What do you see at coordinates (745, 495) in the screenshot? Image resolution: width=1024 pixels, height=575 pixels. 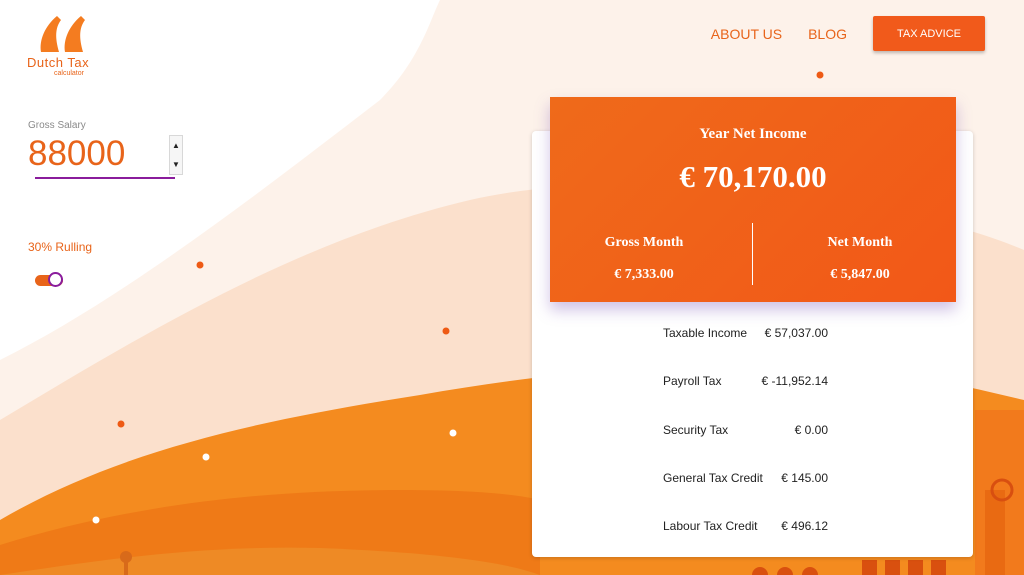 I see `detail-row-general-tax-credit: General Tax Credit € 145.00` at bounding box center [745, 495].